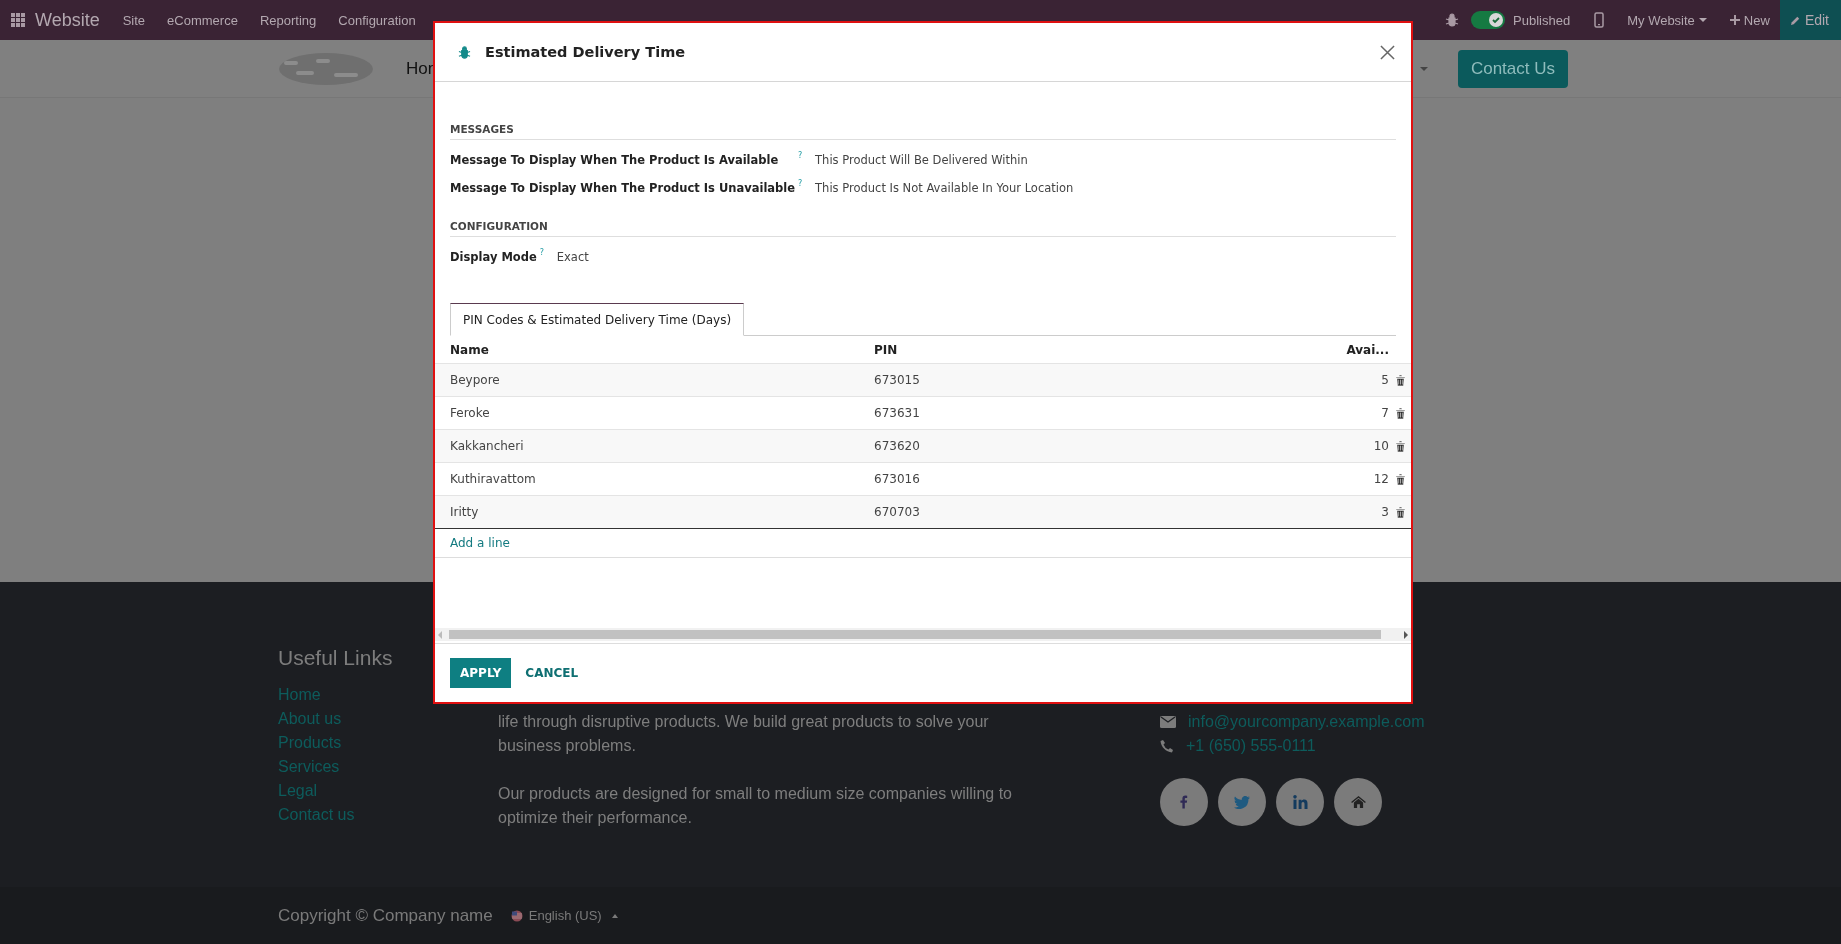 Image resolution: width=1841 pixels, height=944 pixels. I want to click on about-paragraph: life through disruptive products. We build great products to solve your business problems., so click(744, 734).